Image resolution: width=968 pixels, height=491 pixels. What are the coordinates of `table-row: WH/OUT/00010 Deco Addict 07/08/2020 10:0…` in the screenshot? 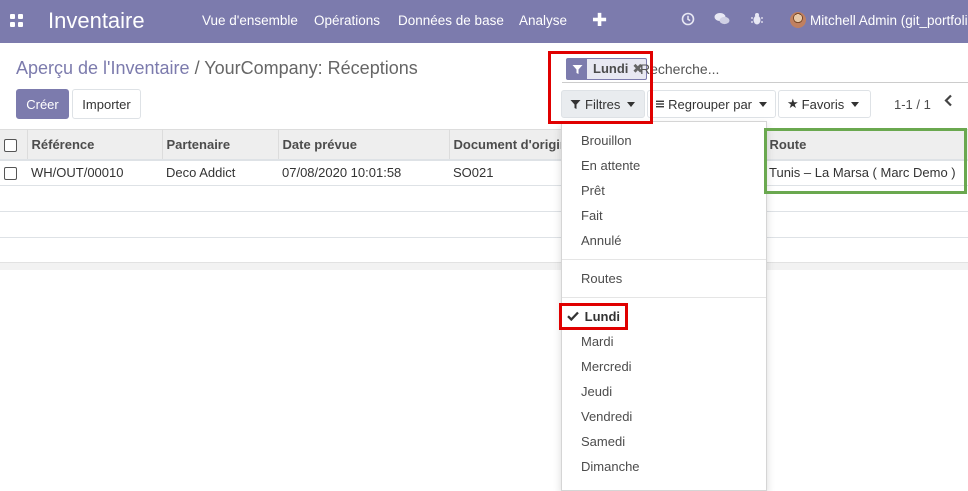 It's located at (484, 172).